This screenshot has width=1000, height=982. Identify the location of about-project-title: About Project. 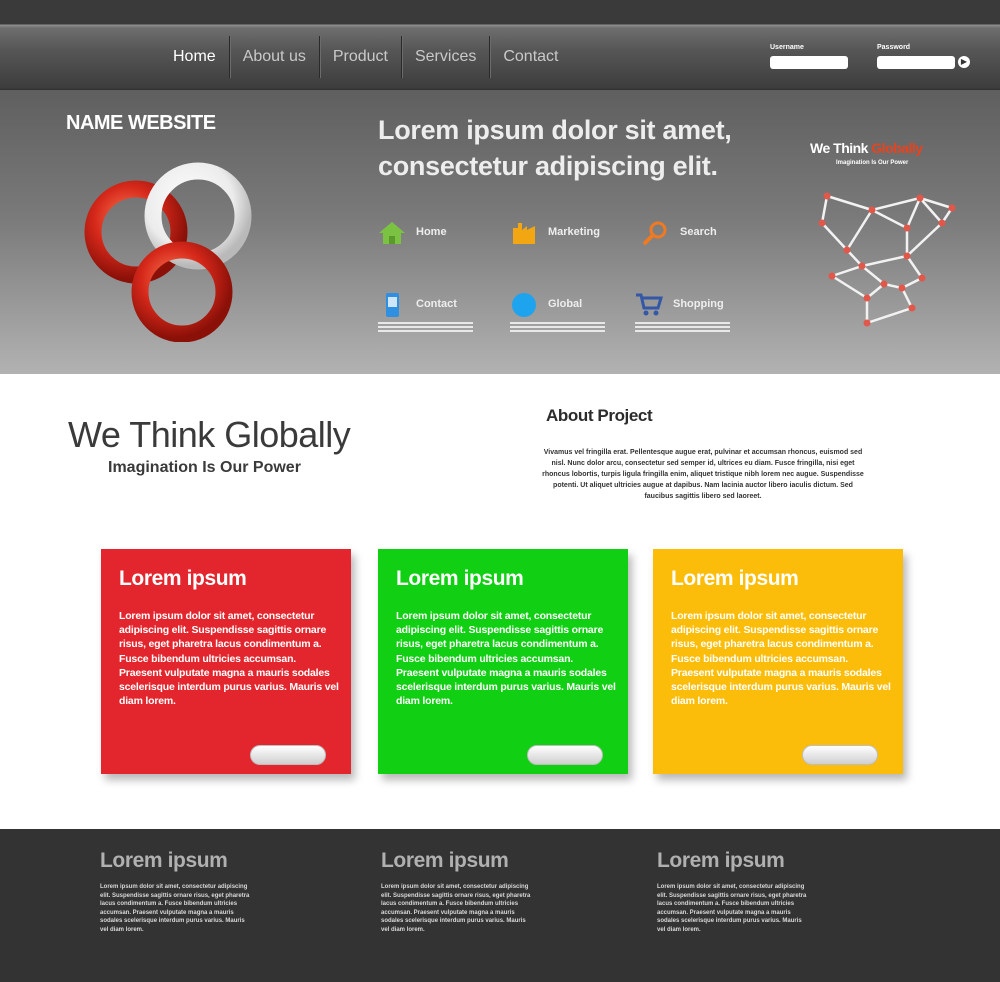
(599, 415).